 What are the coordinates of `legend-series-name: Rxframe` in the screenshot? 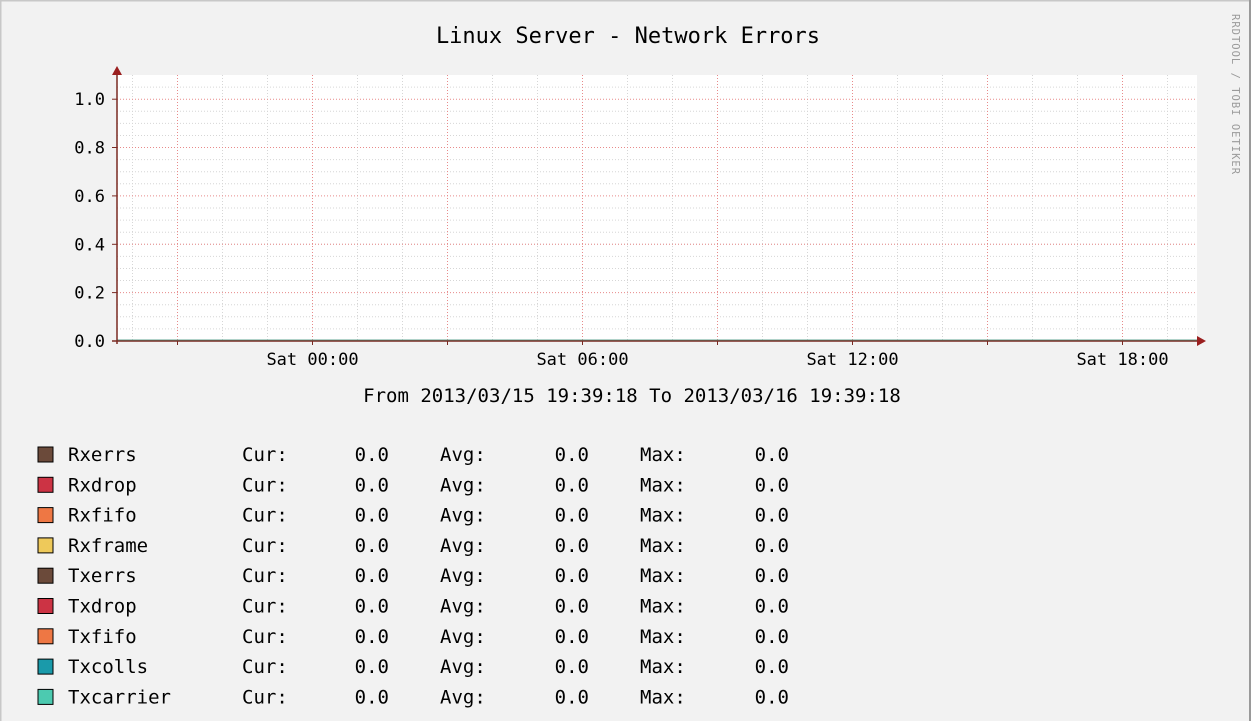 It's located at (108, 546).